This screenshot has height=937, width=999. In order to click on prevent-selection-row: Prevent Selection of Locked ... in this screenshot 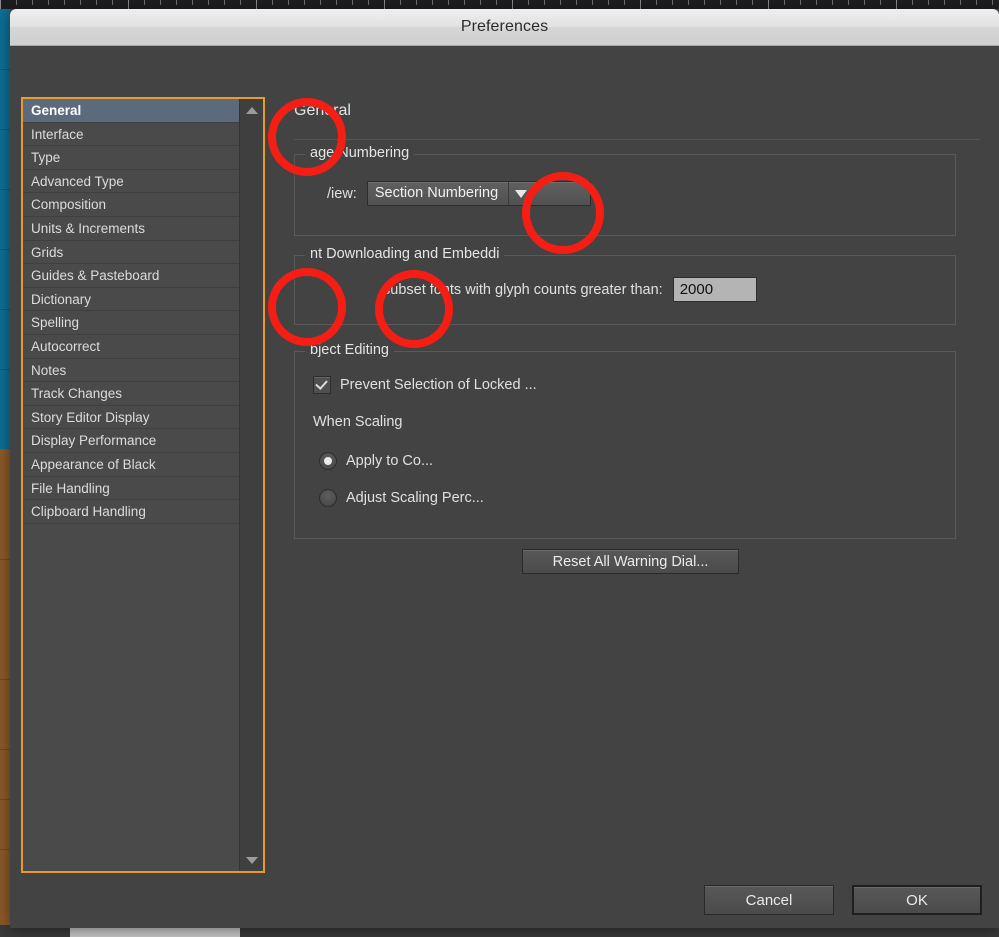, I will do `click(425, 385)`.